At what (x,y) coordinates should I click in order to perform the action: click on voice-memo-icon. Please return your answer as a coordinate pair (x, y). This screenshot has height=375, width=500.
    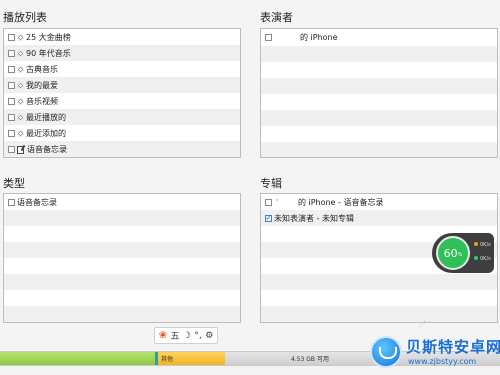
    Looking at the image, I should click on (21, 149).